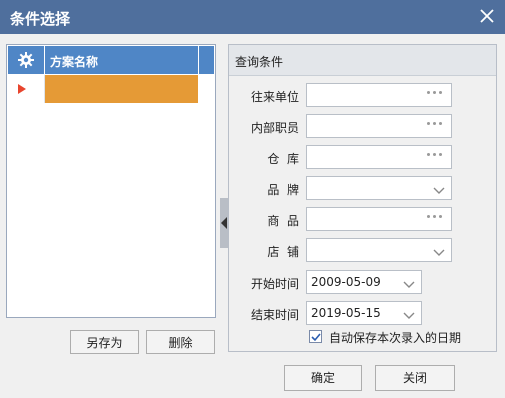 The width and height of the screenshot is (505, 398). What do you see at coordinates (198, 60) in the screenshot?
I see `column-divider` at bounding box center [198, 60].